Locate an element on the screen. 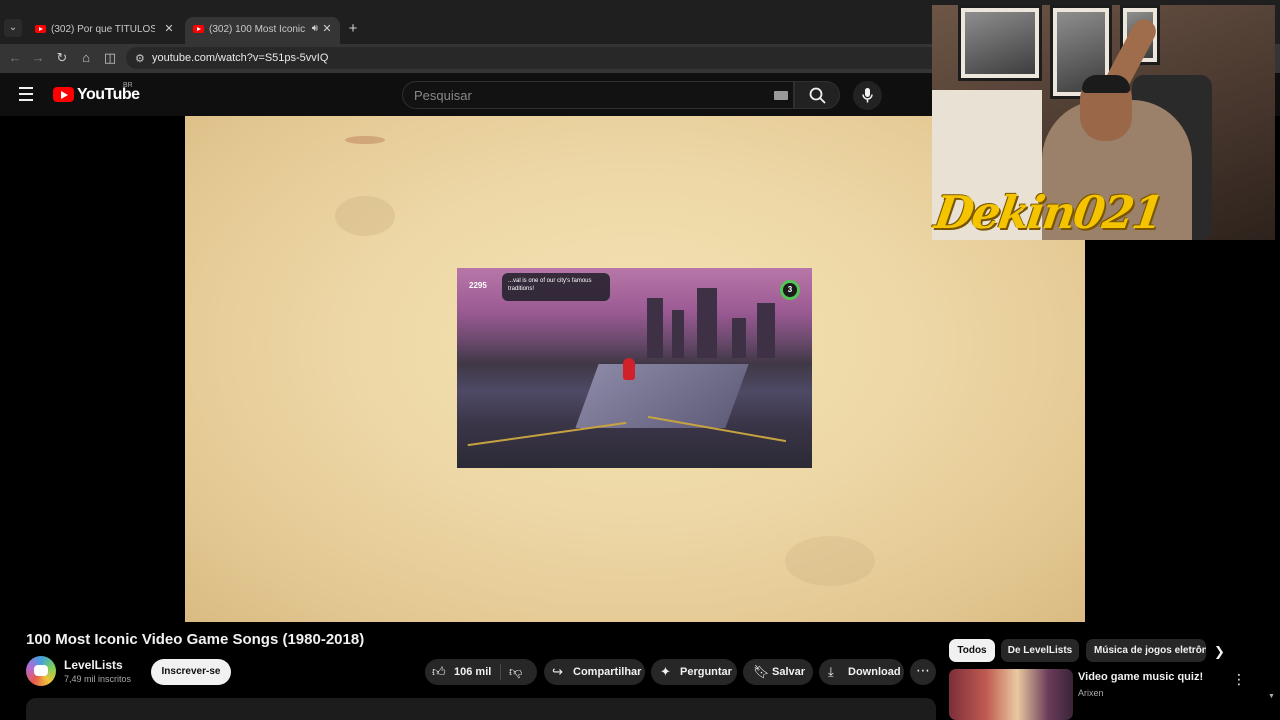 The width and height of the screenshot is (1280, 720). voice-search-button is located at coordinates (867, 95).